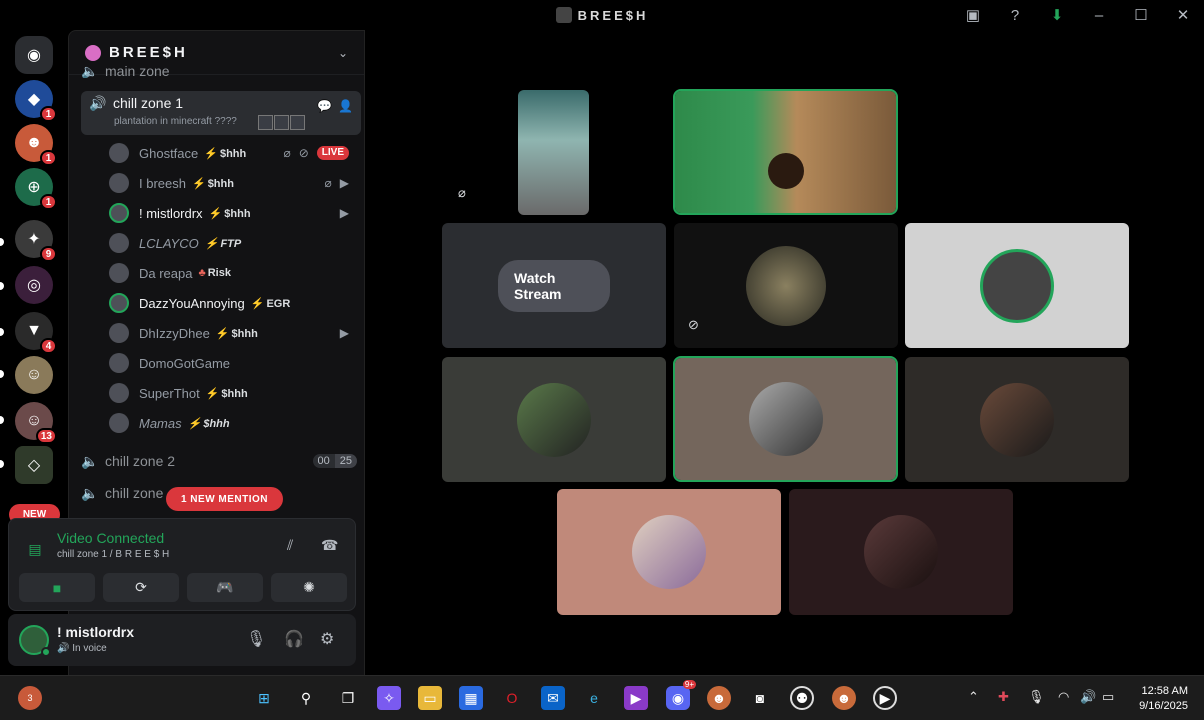  What do you see at coordinates (1141, 15) in the screenshot?
I see `maximize-icon: ☐` at bounding box center [1141, 15].